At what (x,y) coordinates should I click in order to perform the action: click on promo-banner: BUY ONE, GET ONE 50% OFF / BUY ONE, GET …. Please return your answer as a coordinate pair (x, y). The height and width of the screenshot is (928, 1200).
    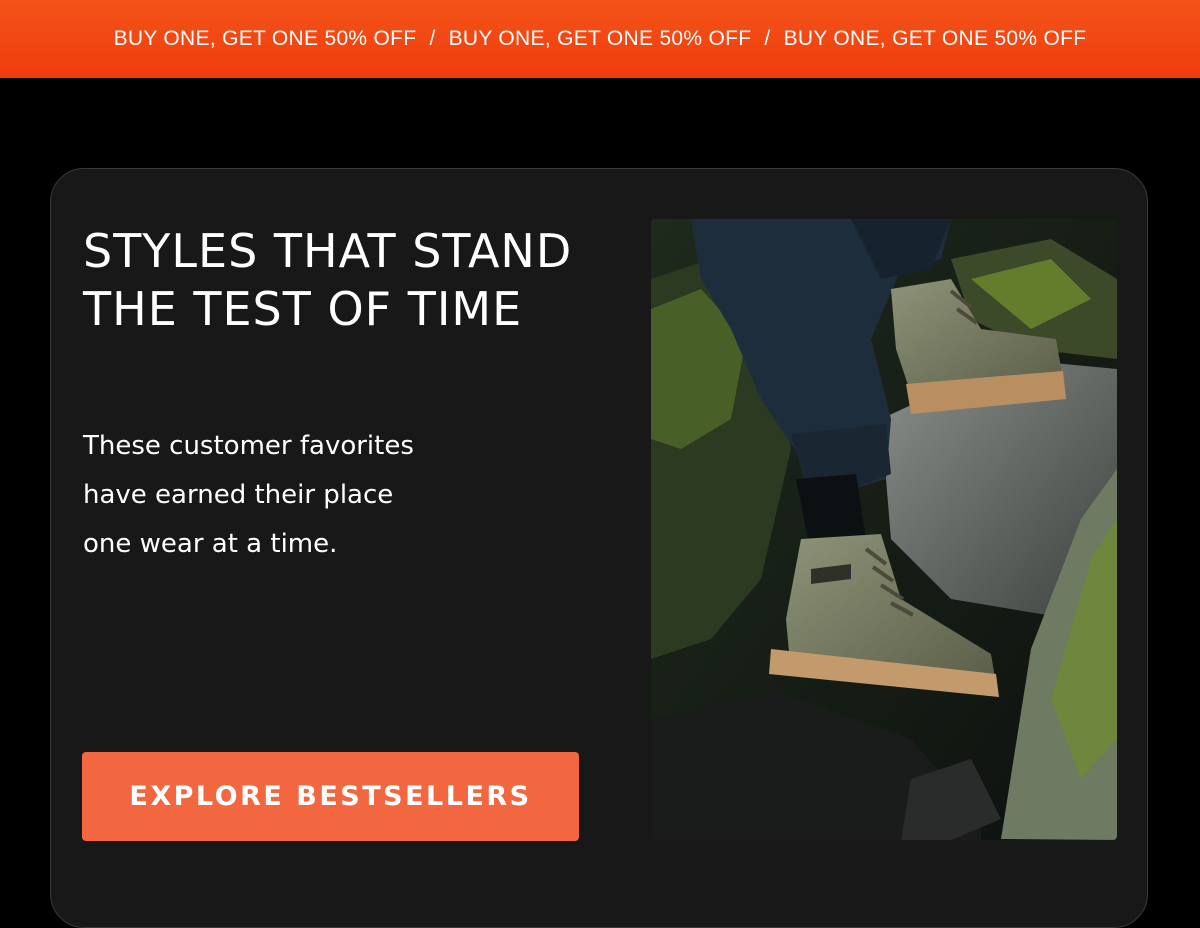
    Looking at the image, I should click on (600, 39).